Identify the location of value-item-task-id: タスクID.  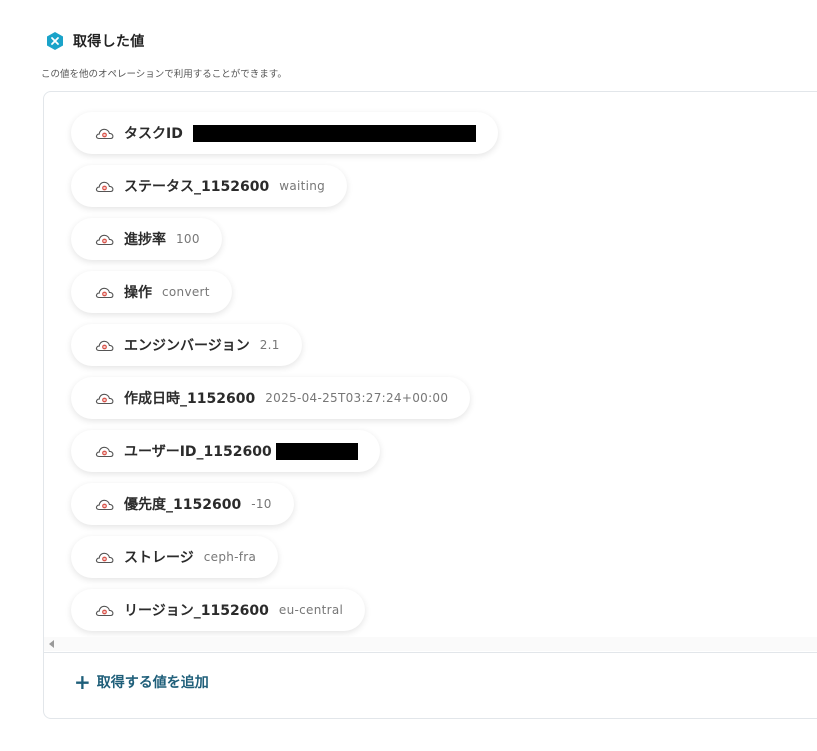
(284, 133).